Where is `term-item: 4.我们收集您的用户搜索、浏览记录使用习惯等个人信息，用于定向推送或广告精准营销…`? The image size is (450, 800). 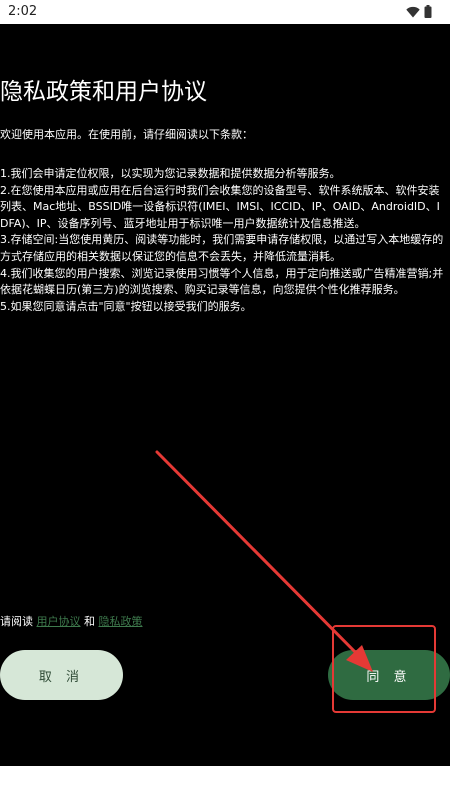 term-item: 4.我们收集您的用户搜索、浏览记录使用习惯等个人信息，用于定向推送或广告精准营销… is located at coordinates (222, 281).